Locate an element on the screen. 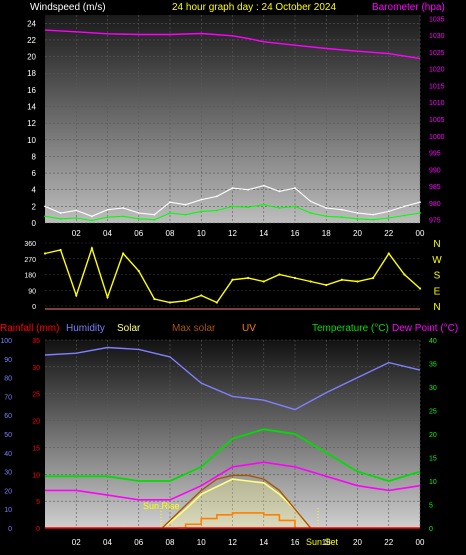 This screenshot has width=466, height=555. rainfall-tick-label: 20 is located at coordinates (36, 422).